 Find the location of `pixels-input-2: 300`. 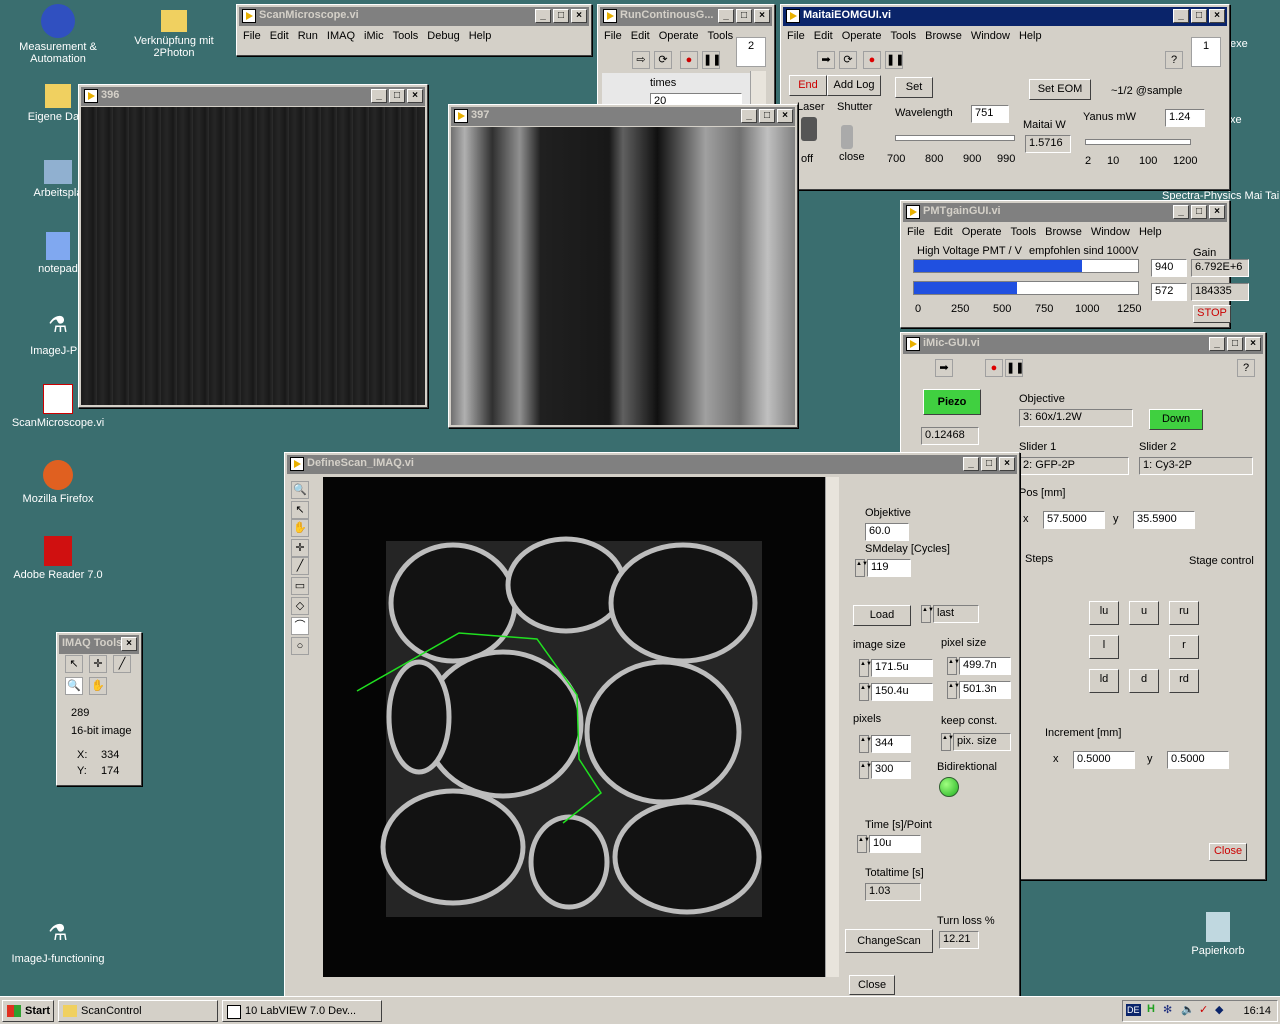

pixels-input-2: 300 is located at coordinates (891, 770).